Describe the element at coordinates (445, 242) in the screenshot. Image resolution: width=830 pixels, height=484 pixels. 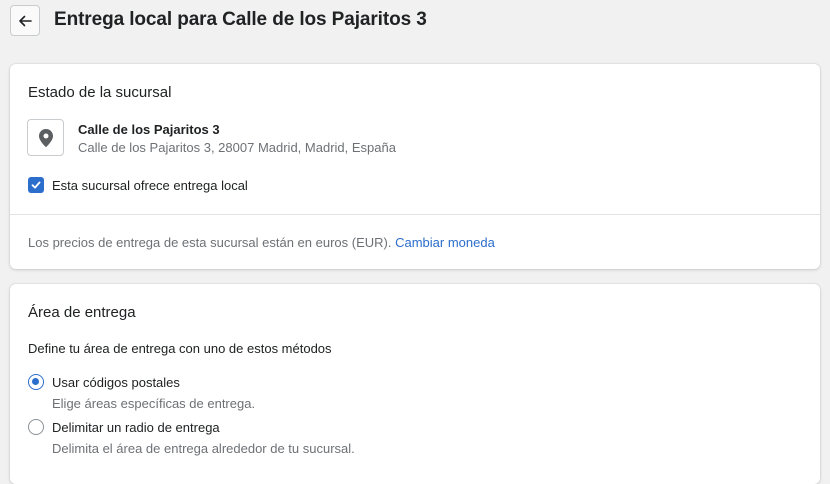
I see `change-currency-link: Cambiar moneda` at that location.